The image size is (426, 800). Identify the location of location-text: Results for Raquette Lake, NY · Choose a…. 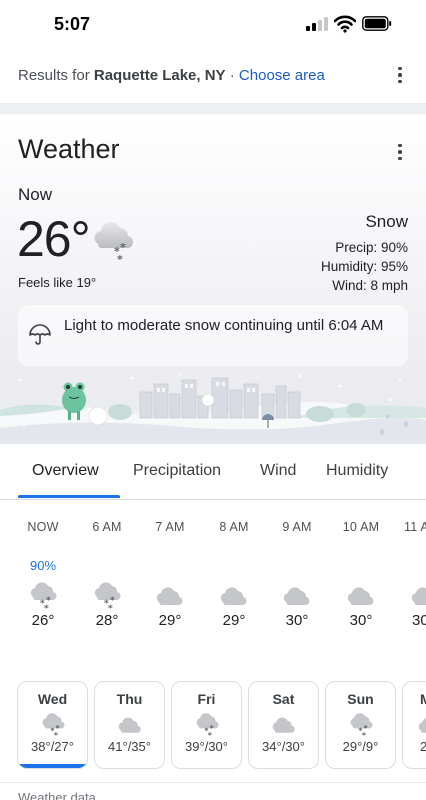
(171, 75).